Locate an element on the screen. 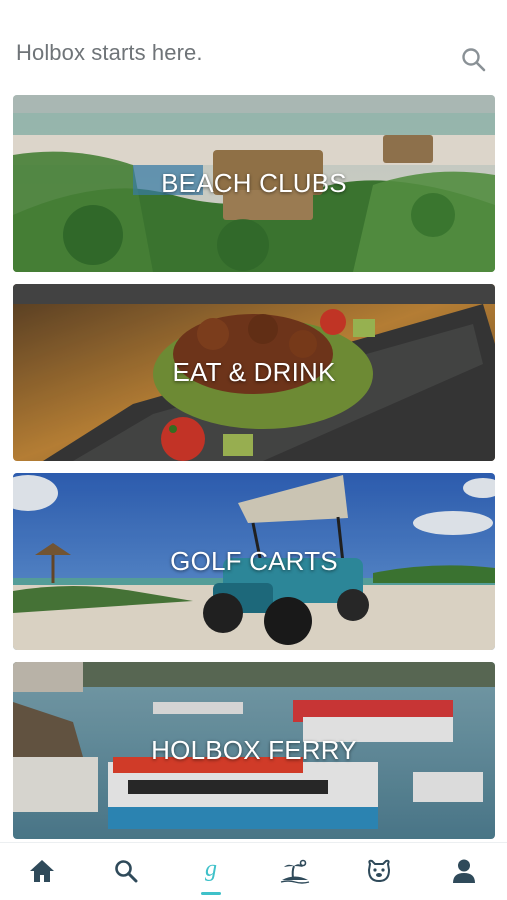 The image size is (507, 900). active-tab-indicator is located at coordinates (211, 893).